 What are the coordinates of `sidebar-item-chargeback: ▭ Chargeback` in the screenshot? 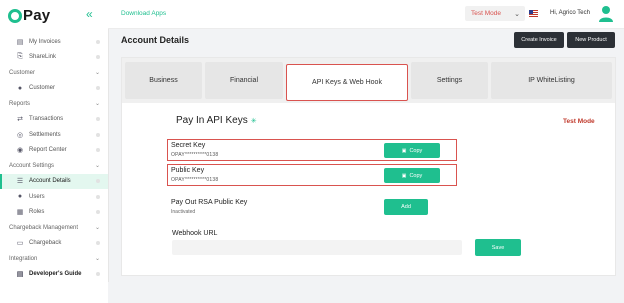 It's located at (54, 244).